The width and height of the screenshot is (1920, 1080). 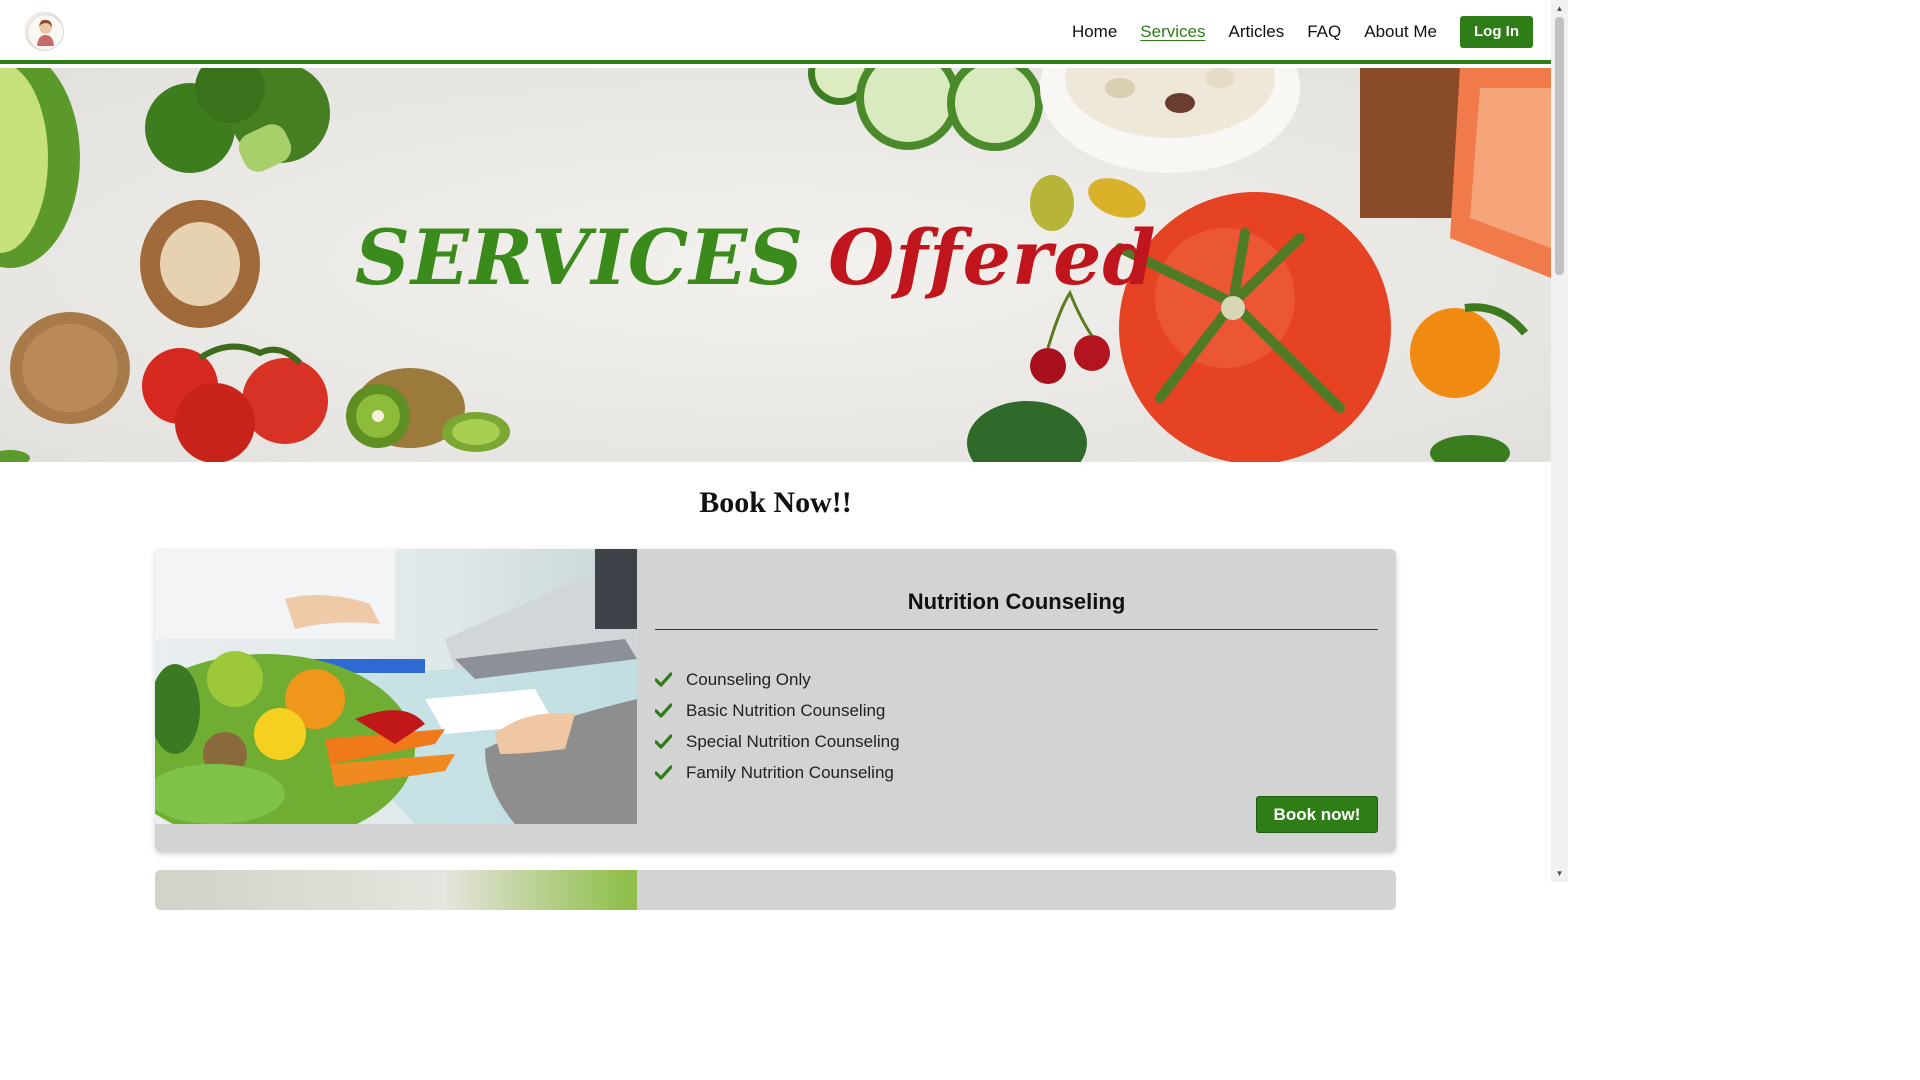 What do you see at coordinates (1400, 32) in the screenshot?
I see `nav-about-me: About Me` at bounding box center [1400, 32].